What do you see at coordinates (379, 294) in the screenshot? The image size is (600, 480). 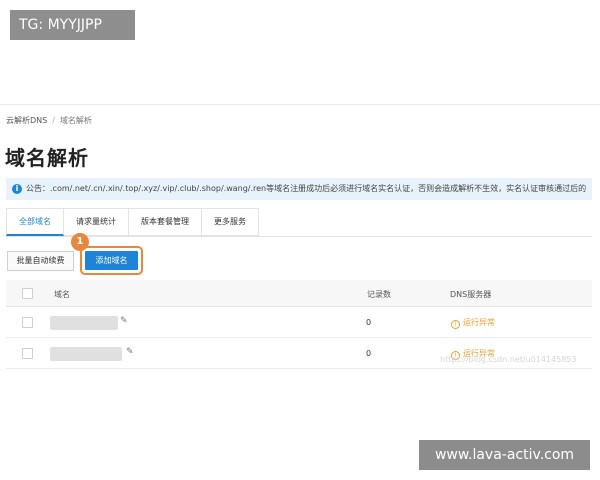 I see `column-records: 记录数` at bounding box center [379, 294].